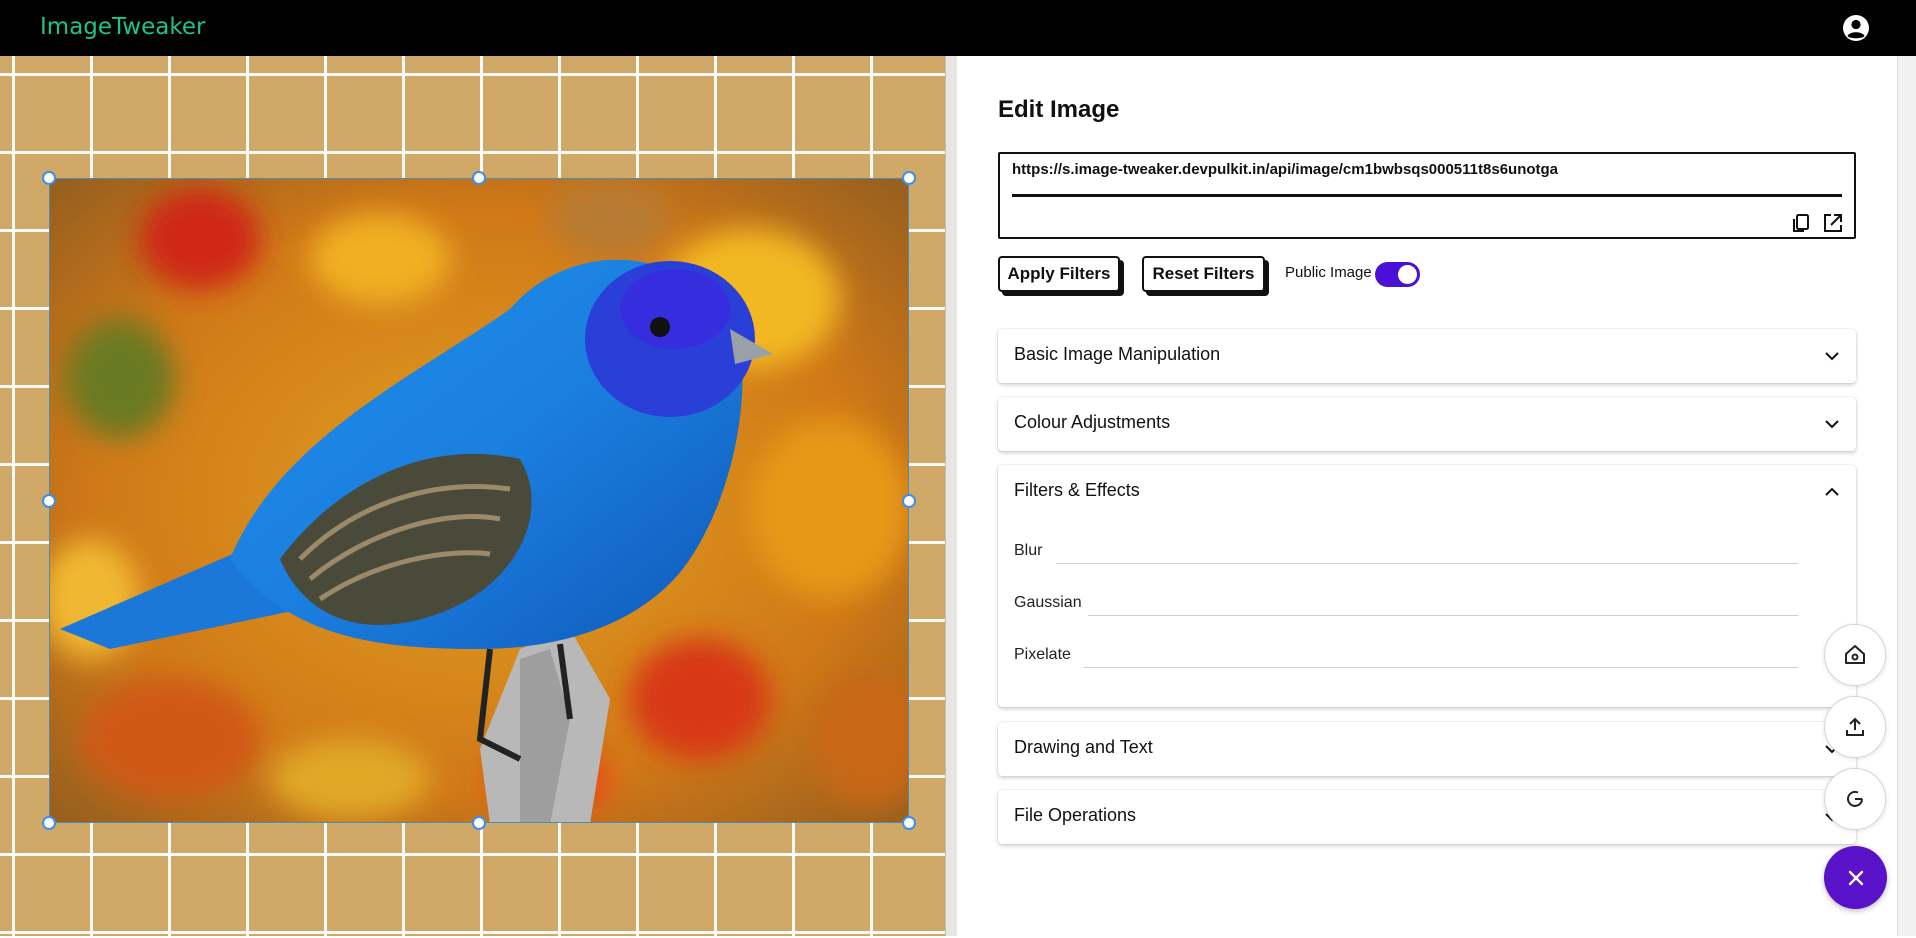  I want to click on accordion-title: File Operations, so click(1075, 815).